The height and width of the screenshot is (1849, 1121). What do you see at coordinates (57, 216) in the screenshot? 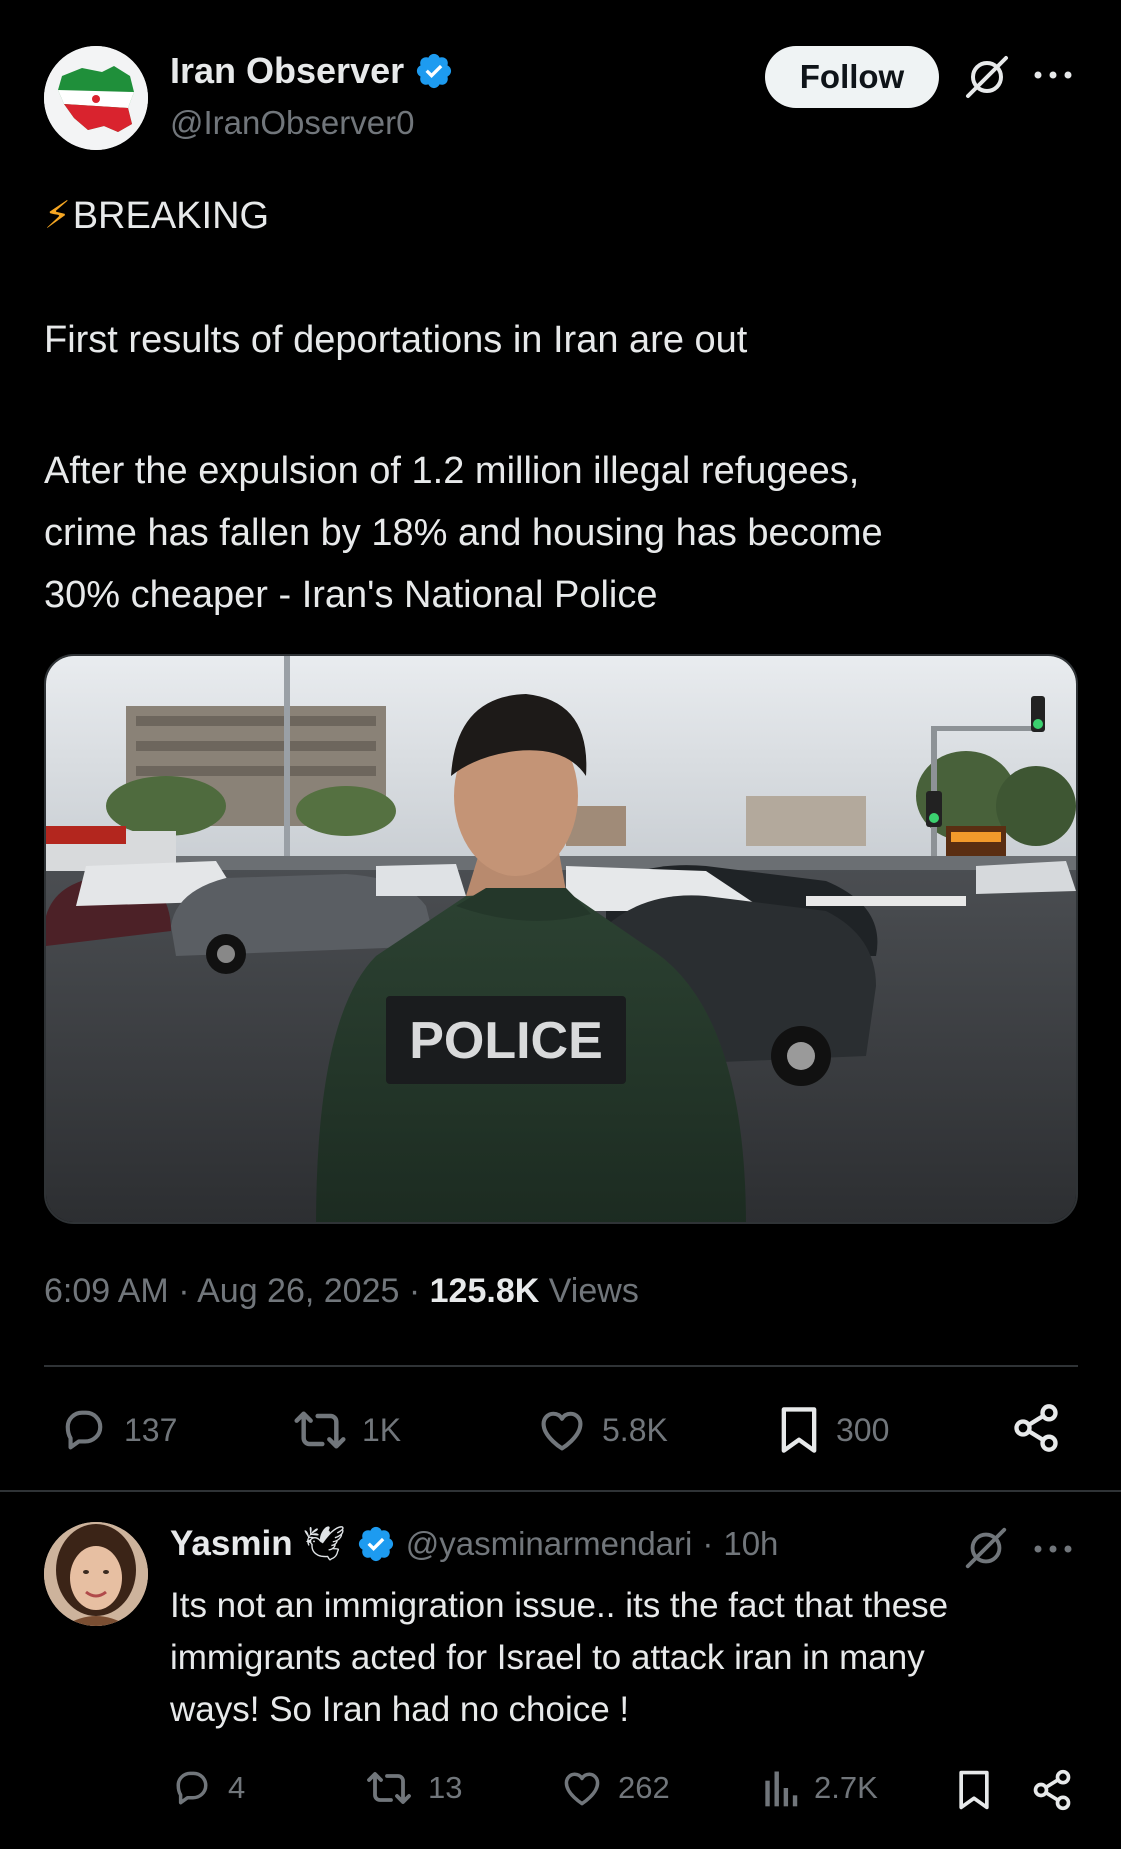
I see `lightning-emoji: ⚡` at bounding box center [57, 216].